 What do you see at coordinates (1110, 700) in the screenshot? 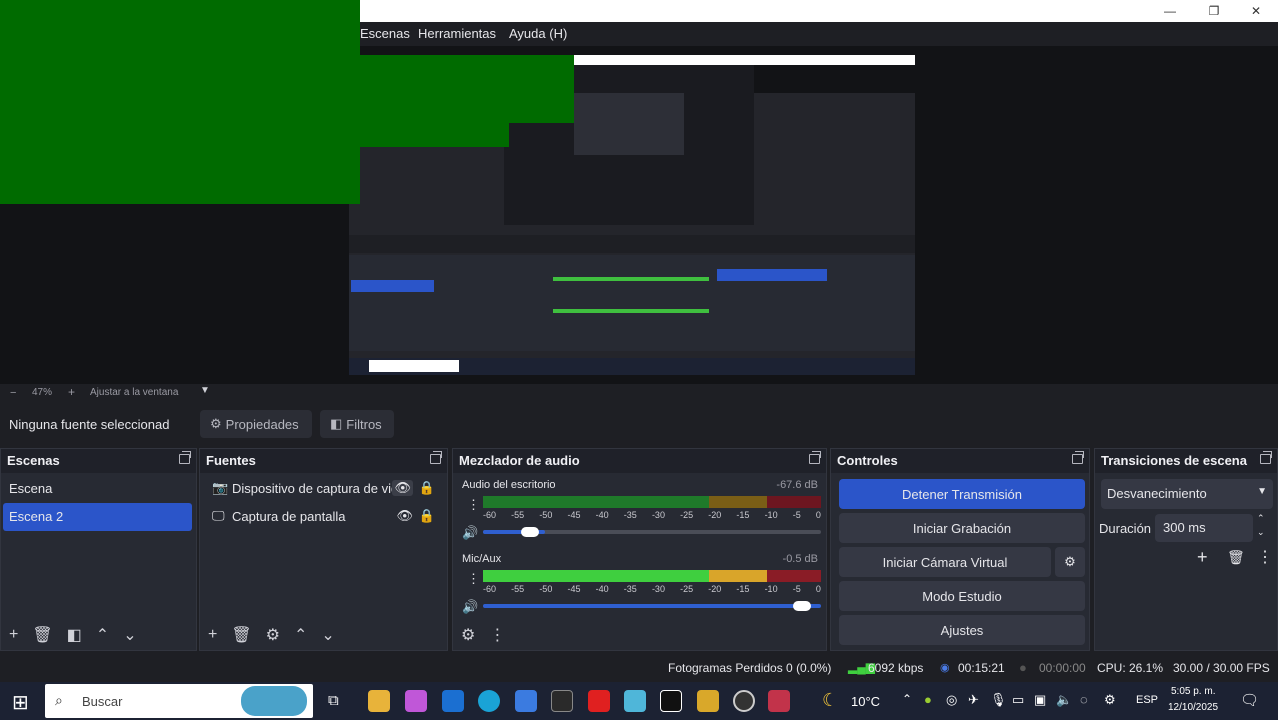
I see `network-icon: ⚙` at bounding box center [1110, 700].